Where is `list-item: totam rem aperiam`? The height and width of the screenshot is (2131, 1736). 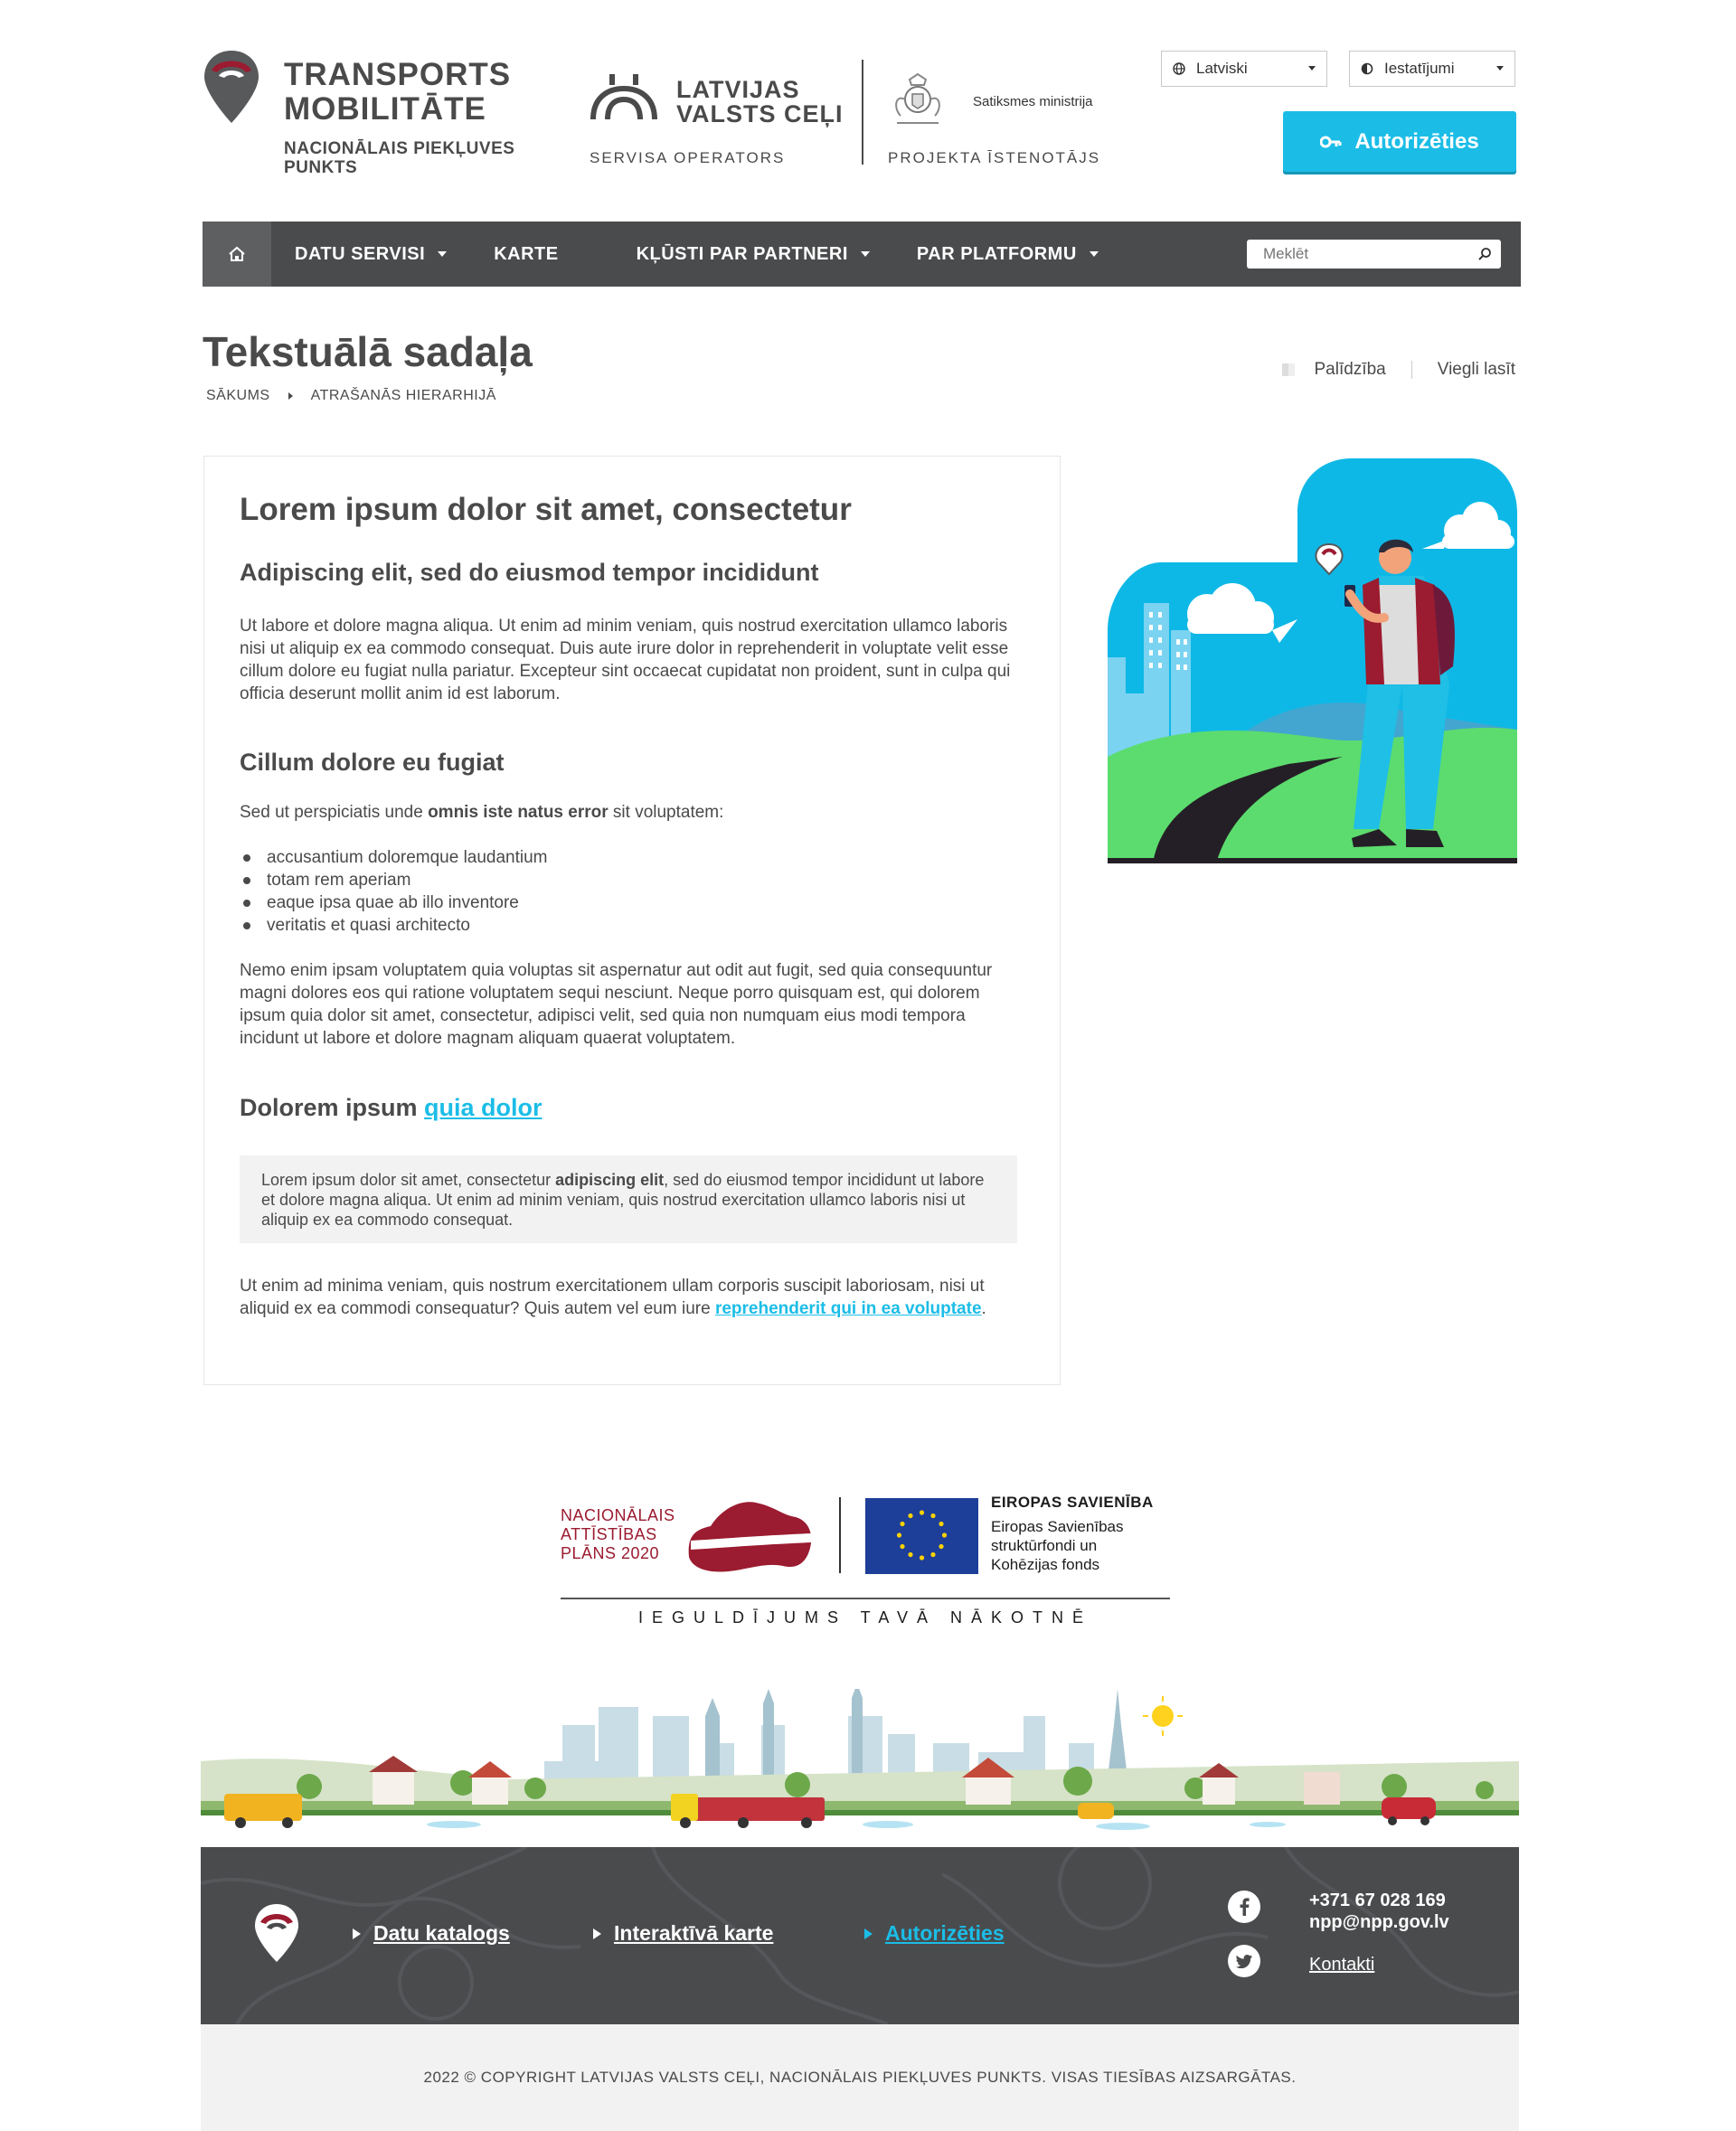 list-item: totam rem aperiam is located at coordinates (394, 880).